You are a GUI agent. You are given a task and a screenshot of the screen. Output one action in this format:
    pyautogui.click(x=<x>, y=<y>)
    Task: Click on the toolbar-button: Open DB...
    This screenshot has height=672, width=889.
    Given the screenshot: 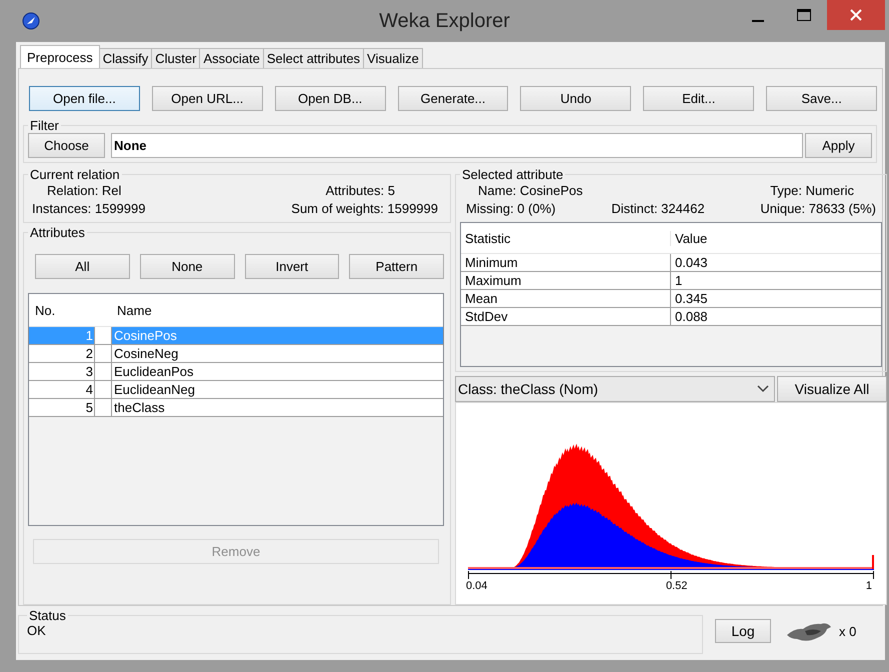 What is the action you would take?
    pyautogui.click(x=330, y=98)
    